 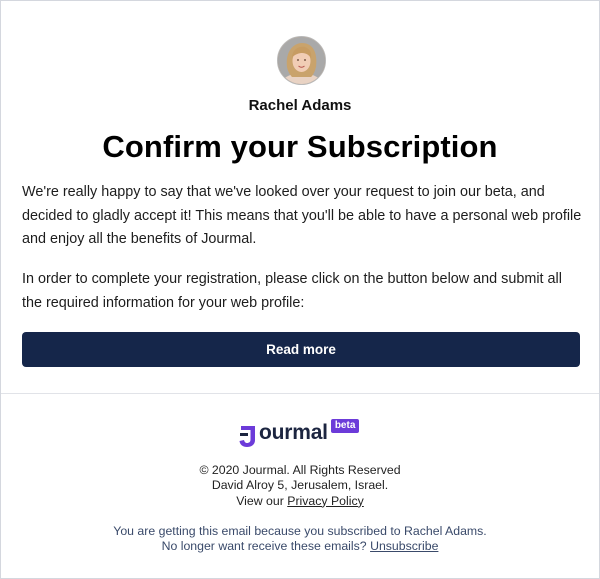 I want to click on logo-text: ourmal, so click(x=293, y=432).